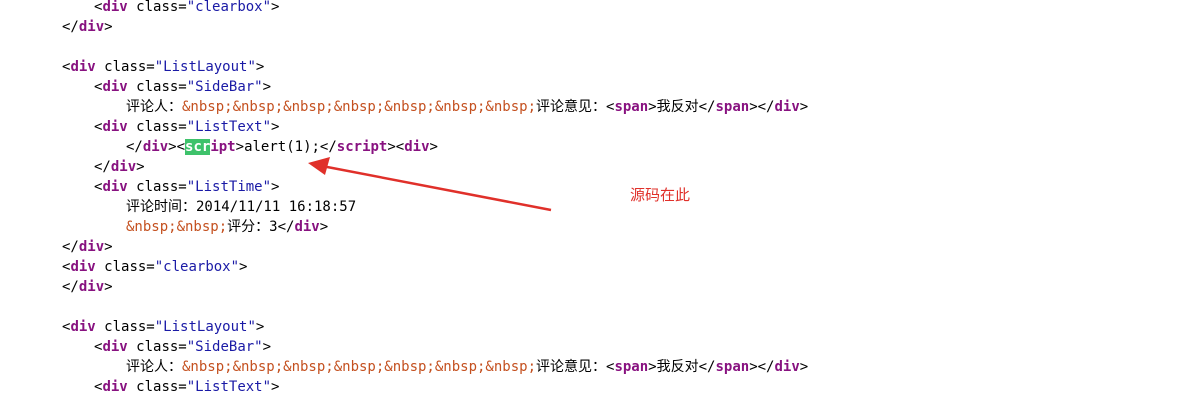 The image size is (1193, 402). I want to click on annotation-label: 源码在此, so click(660, 195).